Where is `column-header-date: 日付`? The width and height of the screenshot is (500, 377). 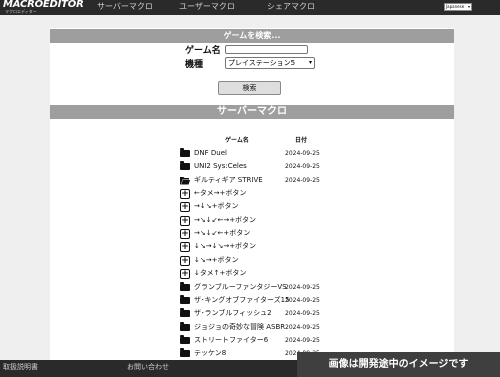 column-header-date: 日付 is located at coordinates (301, 140).